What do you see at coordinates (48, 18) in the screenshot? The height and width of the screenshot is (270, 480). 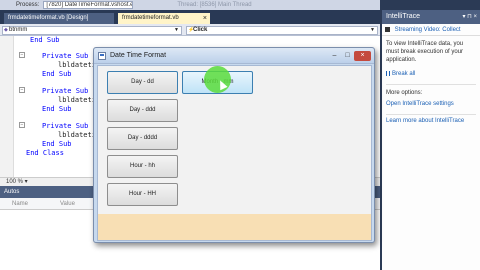 I see `tab-designer-label: frmdatetimeformat.vb [Design]` at bounding box center [48, 18].